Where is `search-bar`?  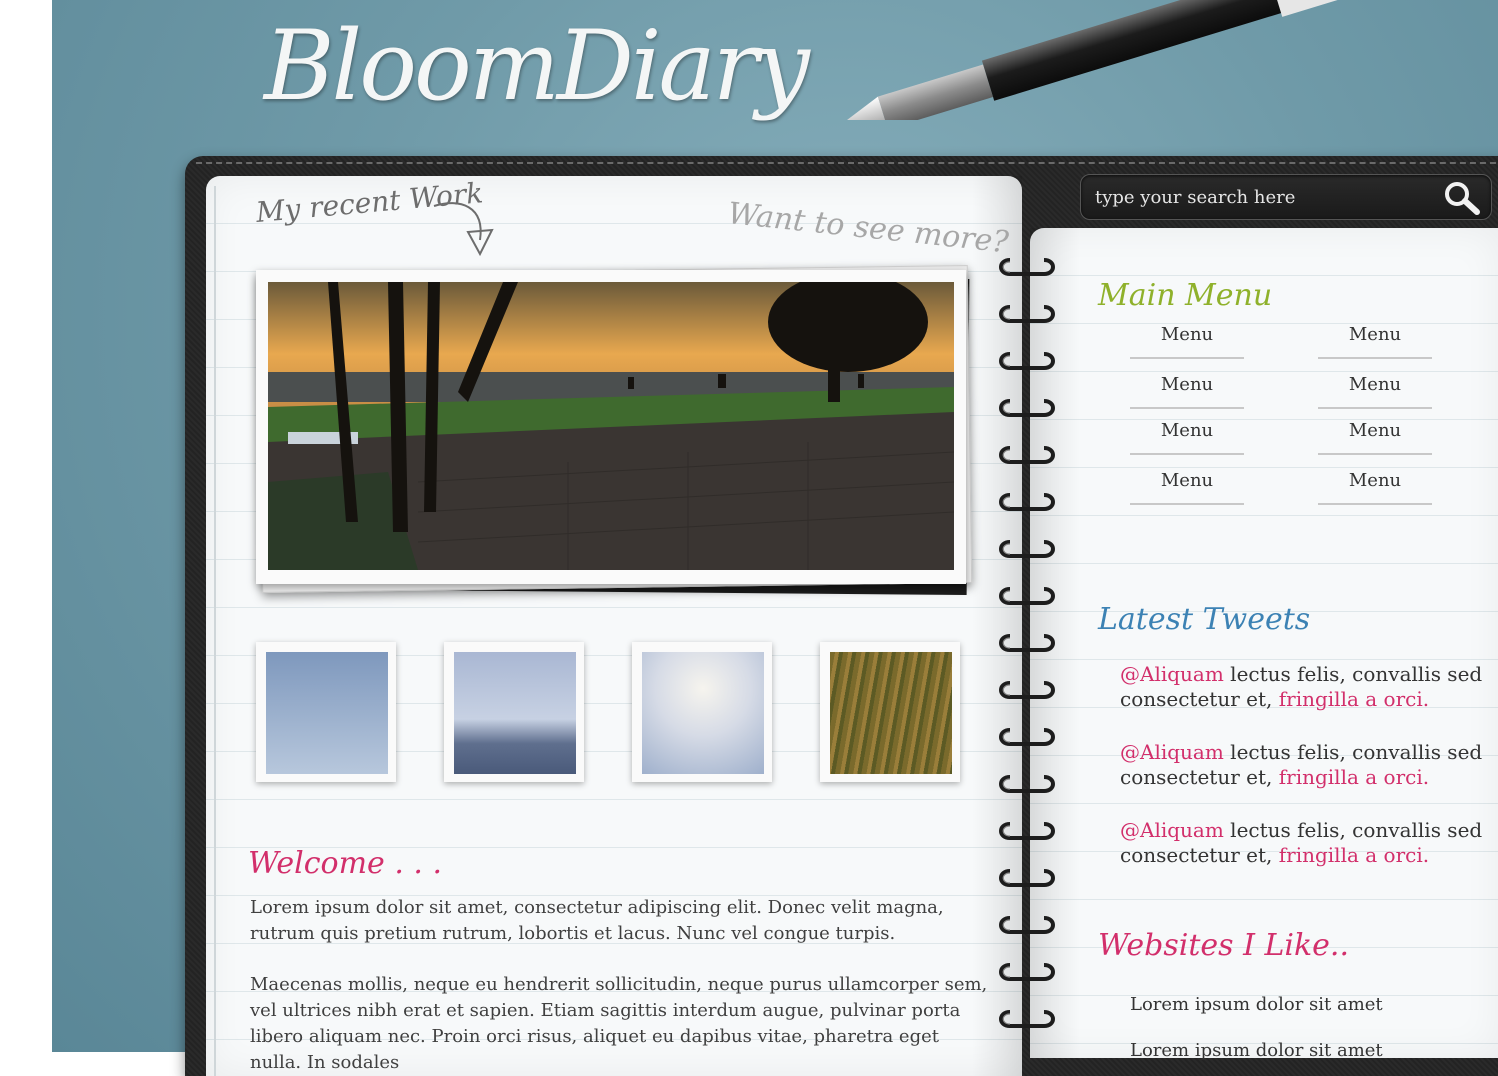 search-bar is located at coordinates (1286, 197).